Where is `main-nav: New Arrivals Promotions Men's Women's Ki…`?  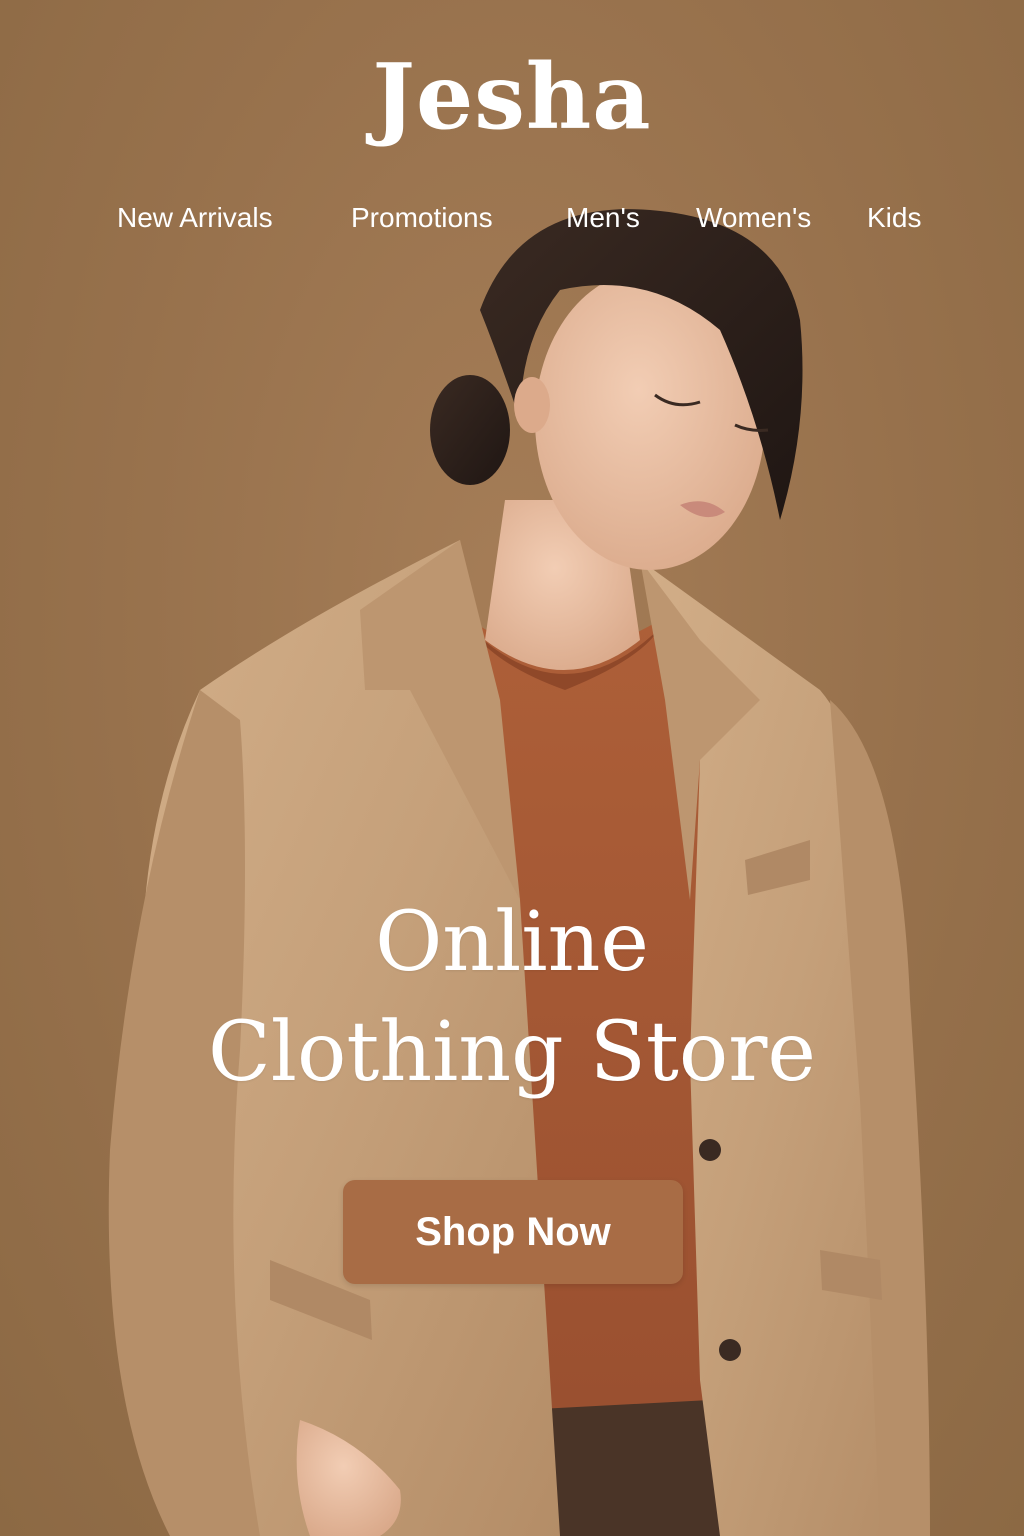 main-nav: New Arrivals Promotions Men's Women's Ki… is located at coordinates (512, 220).